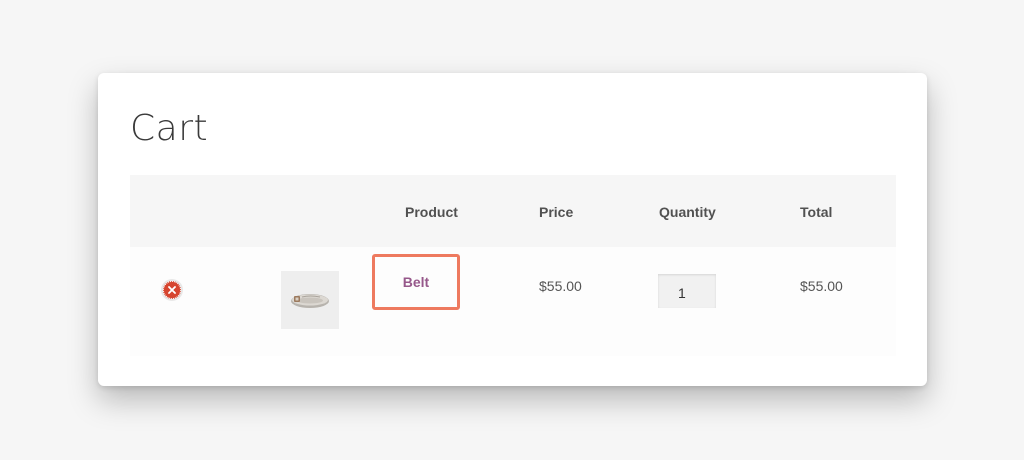 Image resolution: width=1024 pixels, height=460 pixels. I want to click on page-title: Cart, so click(169, 128).